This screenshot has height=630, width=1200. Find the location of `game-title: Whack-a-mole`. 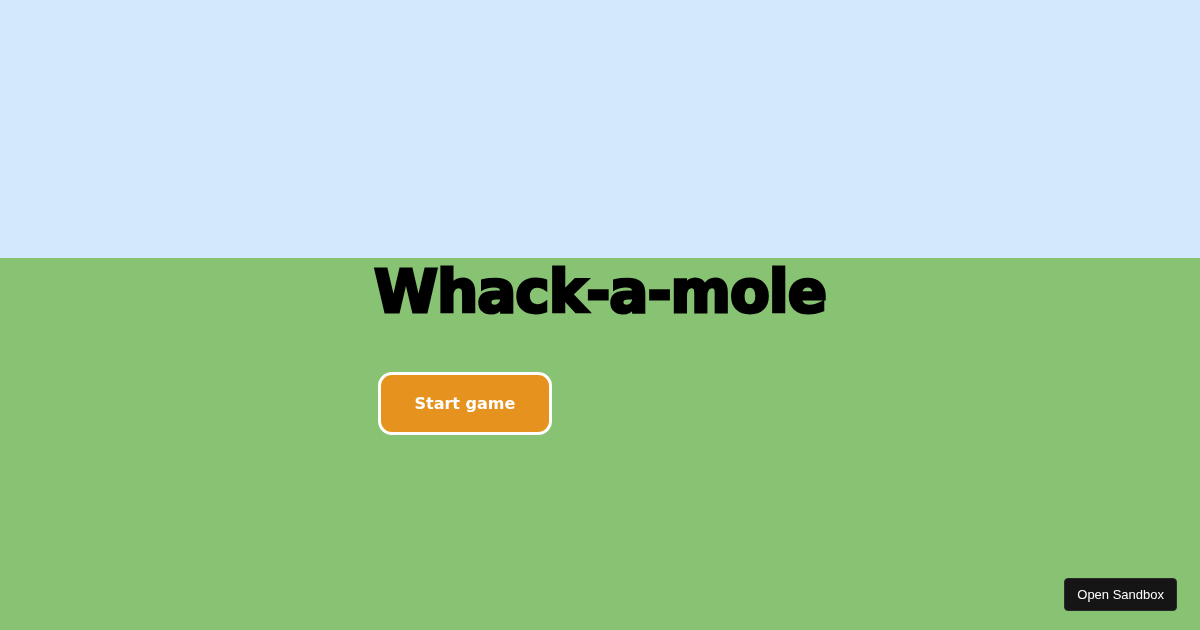

game-title: Whack-a-mole is located at coordinates (600, 292).